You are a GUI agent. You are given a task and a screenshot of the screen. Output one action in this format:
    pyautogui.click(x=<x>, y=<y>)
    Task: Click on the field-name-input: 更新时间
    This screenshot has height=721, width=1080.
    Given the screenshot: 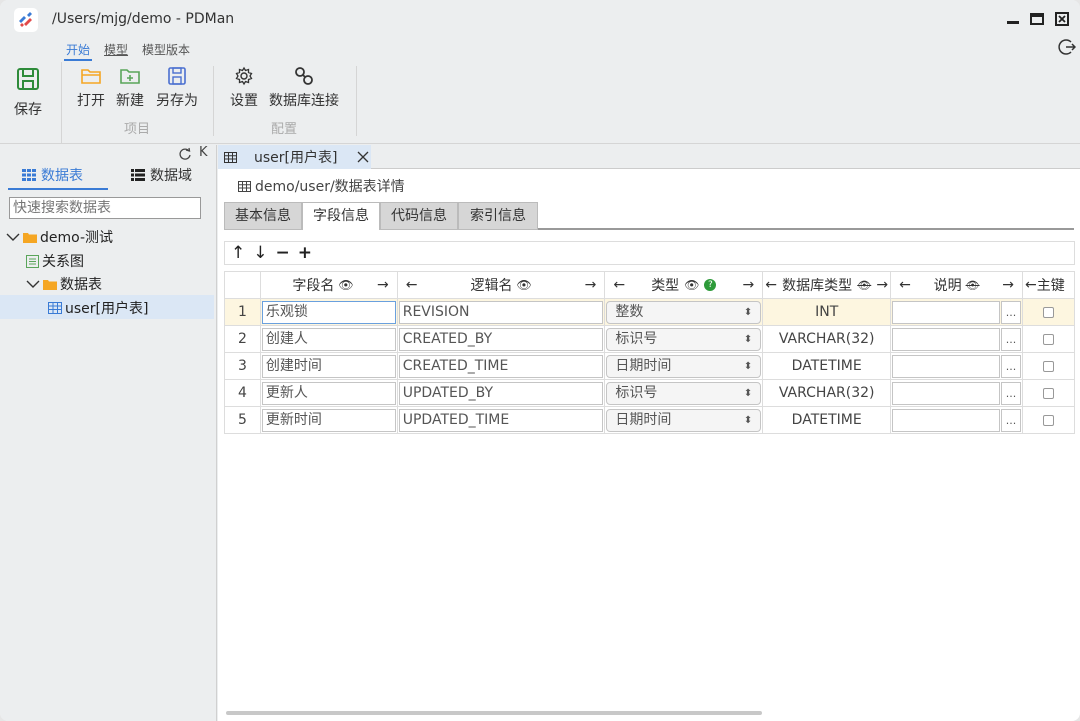 What is the action you would take?
    pyautogui.click(x=328, y=420)
    